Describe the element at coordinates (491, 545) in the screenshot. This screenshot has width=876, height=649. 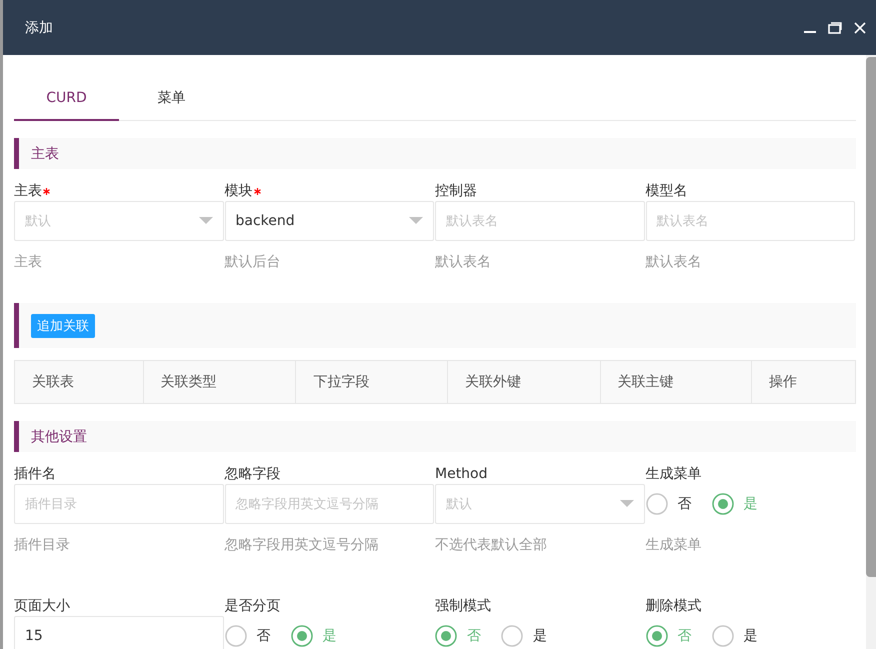
I see `help-text: 不选代表默认全部` at that location.